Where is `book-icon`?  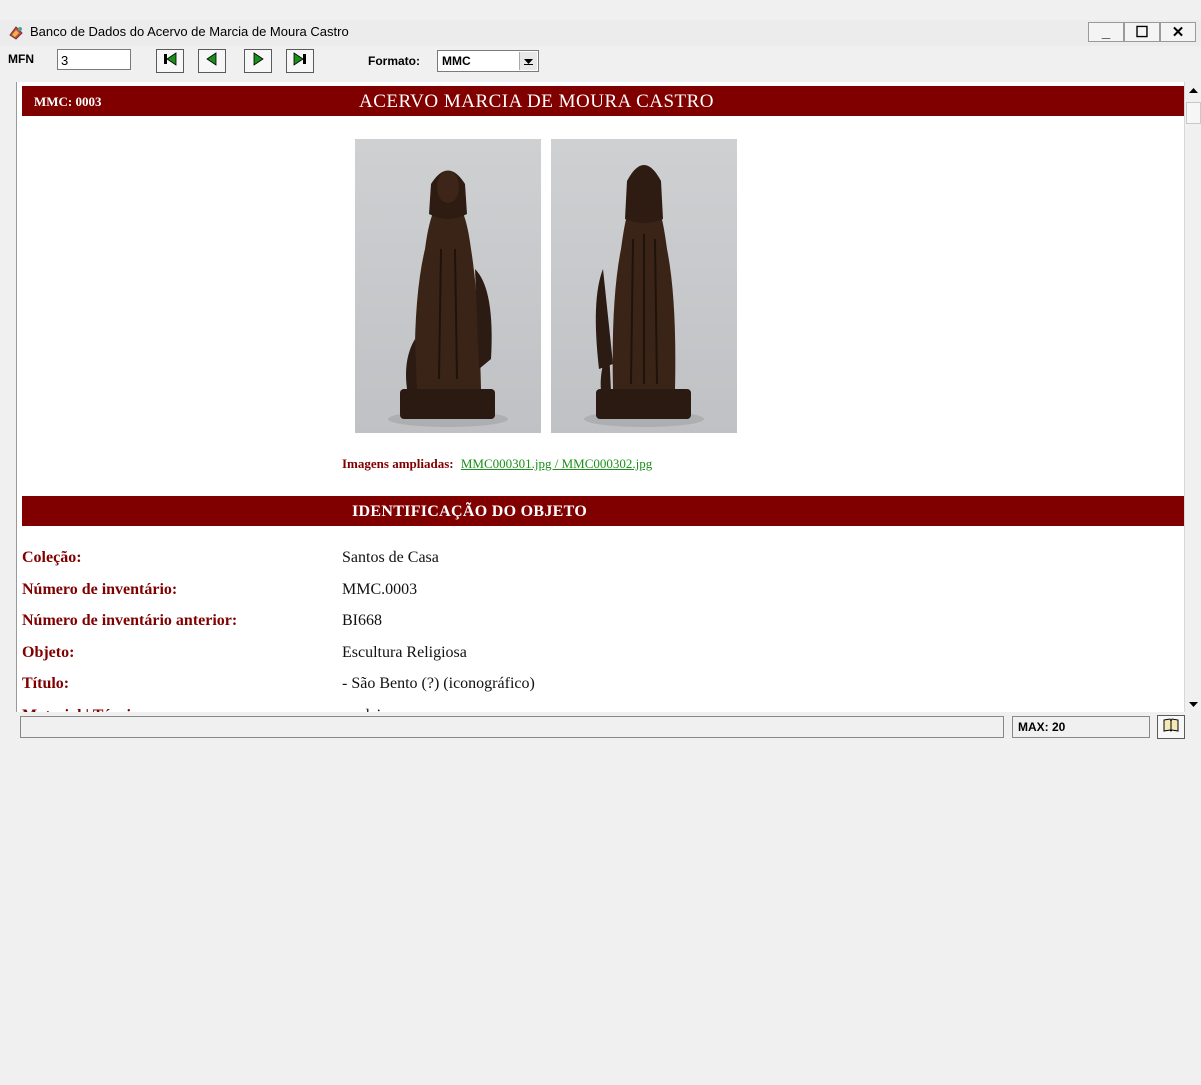 book-icon is located at coordinates (1171, 727).